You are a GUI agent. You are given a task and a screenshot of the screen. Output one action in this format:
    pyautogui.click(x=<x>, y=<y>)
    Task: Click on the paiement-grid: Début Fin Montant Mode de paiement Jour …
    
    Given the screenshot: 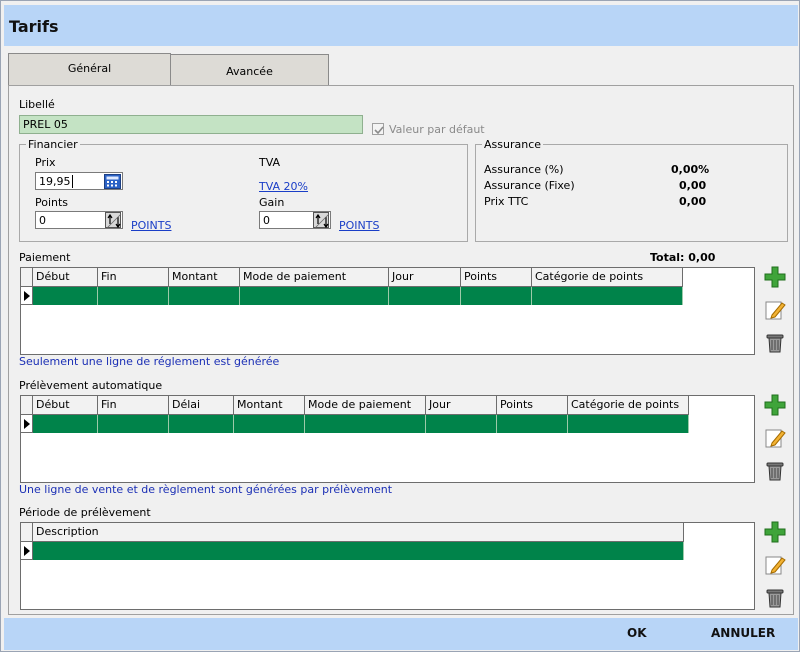 What is the action you would take?
    pyautogui.click(x=387, y=311)
    